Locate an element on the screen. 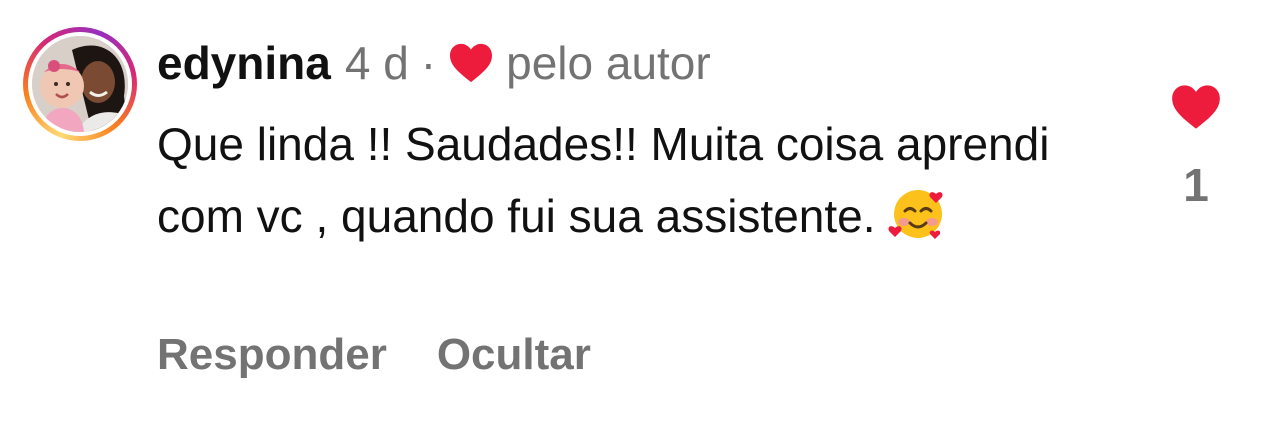  smiling-face-with-hearts-icon is located at coordinates (915, 214).